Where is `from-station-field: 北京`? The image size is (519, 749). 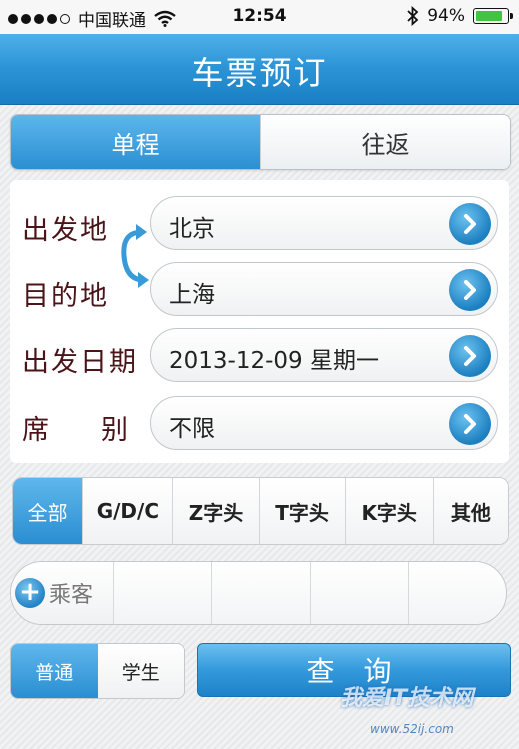
from-station-field: 北京 is located at coordinates (324, 223).